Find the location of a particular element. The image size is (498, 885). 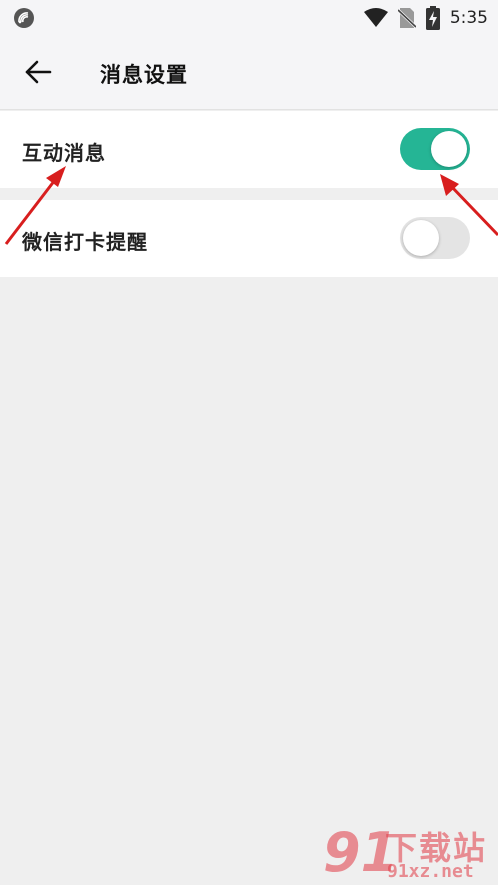

signal-app-icon is located at coordinates (24, 18).